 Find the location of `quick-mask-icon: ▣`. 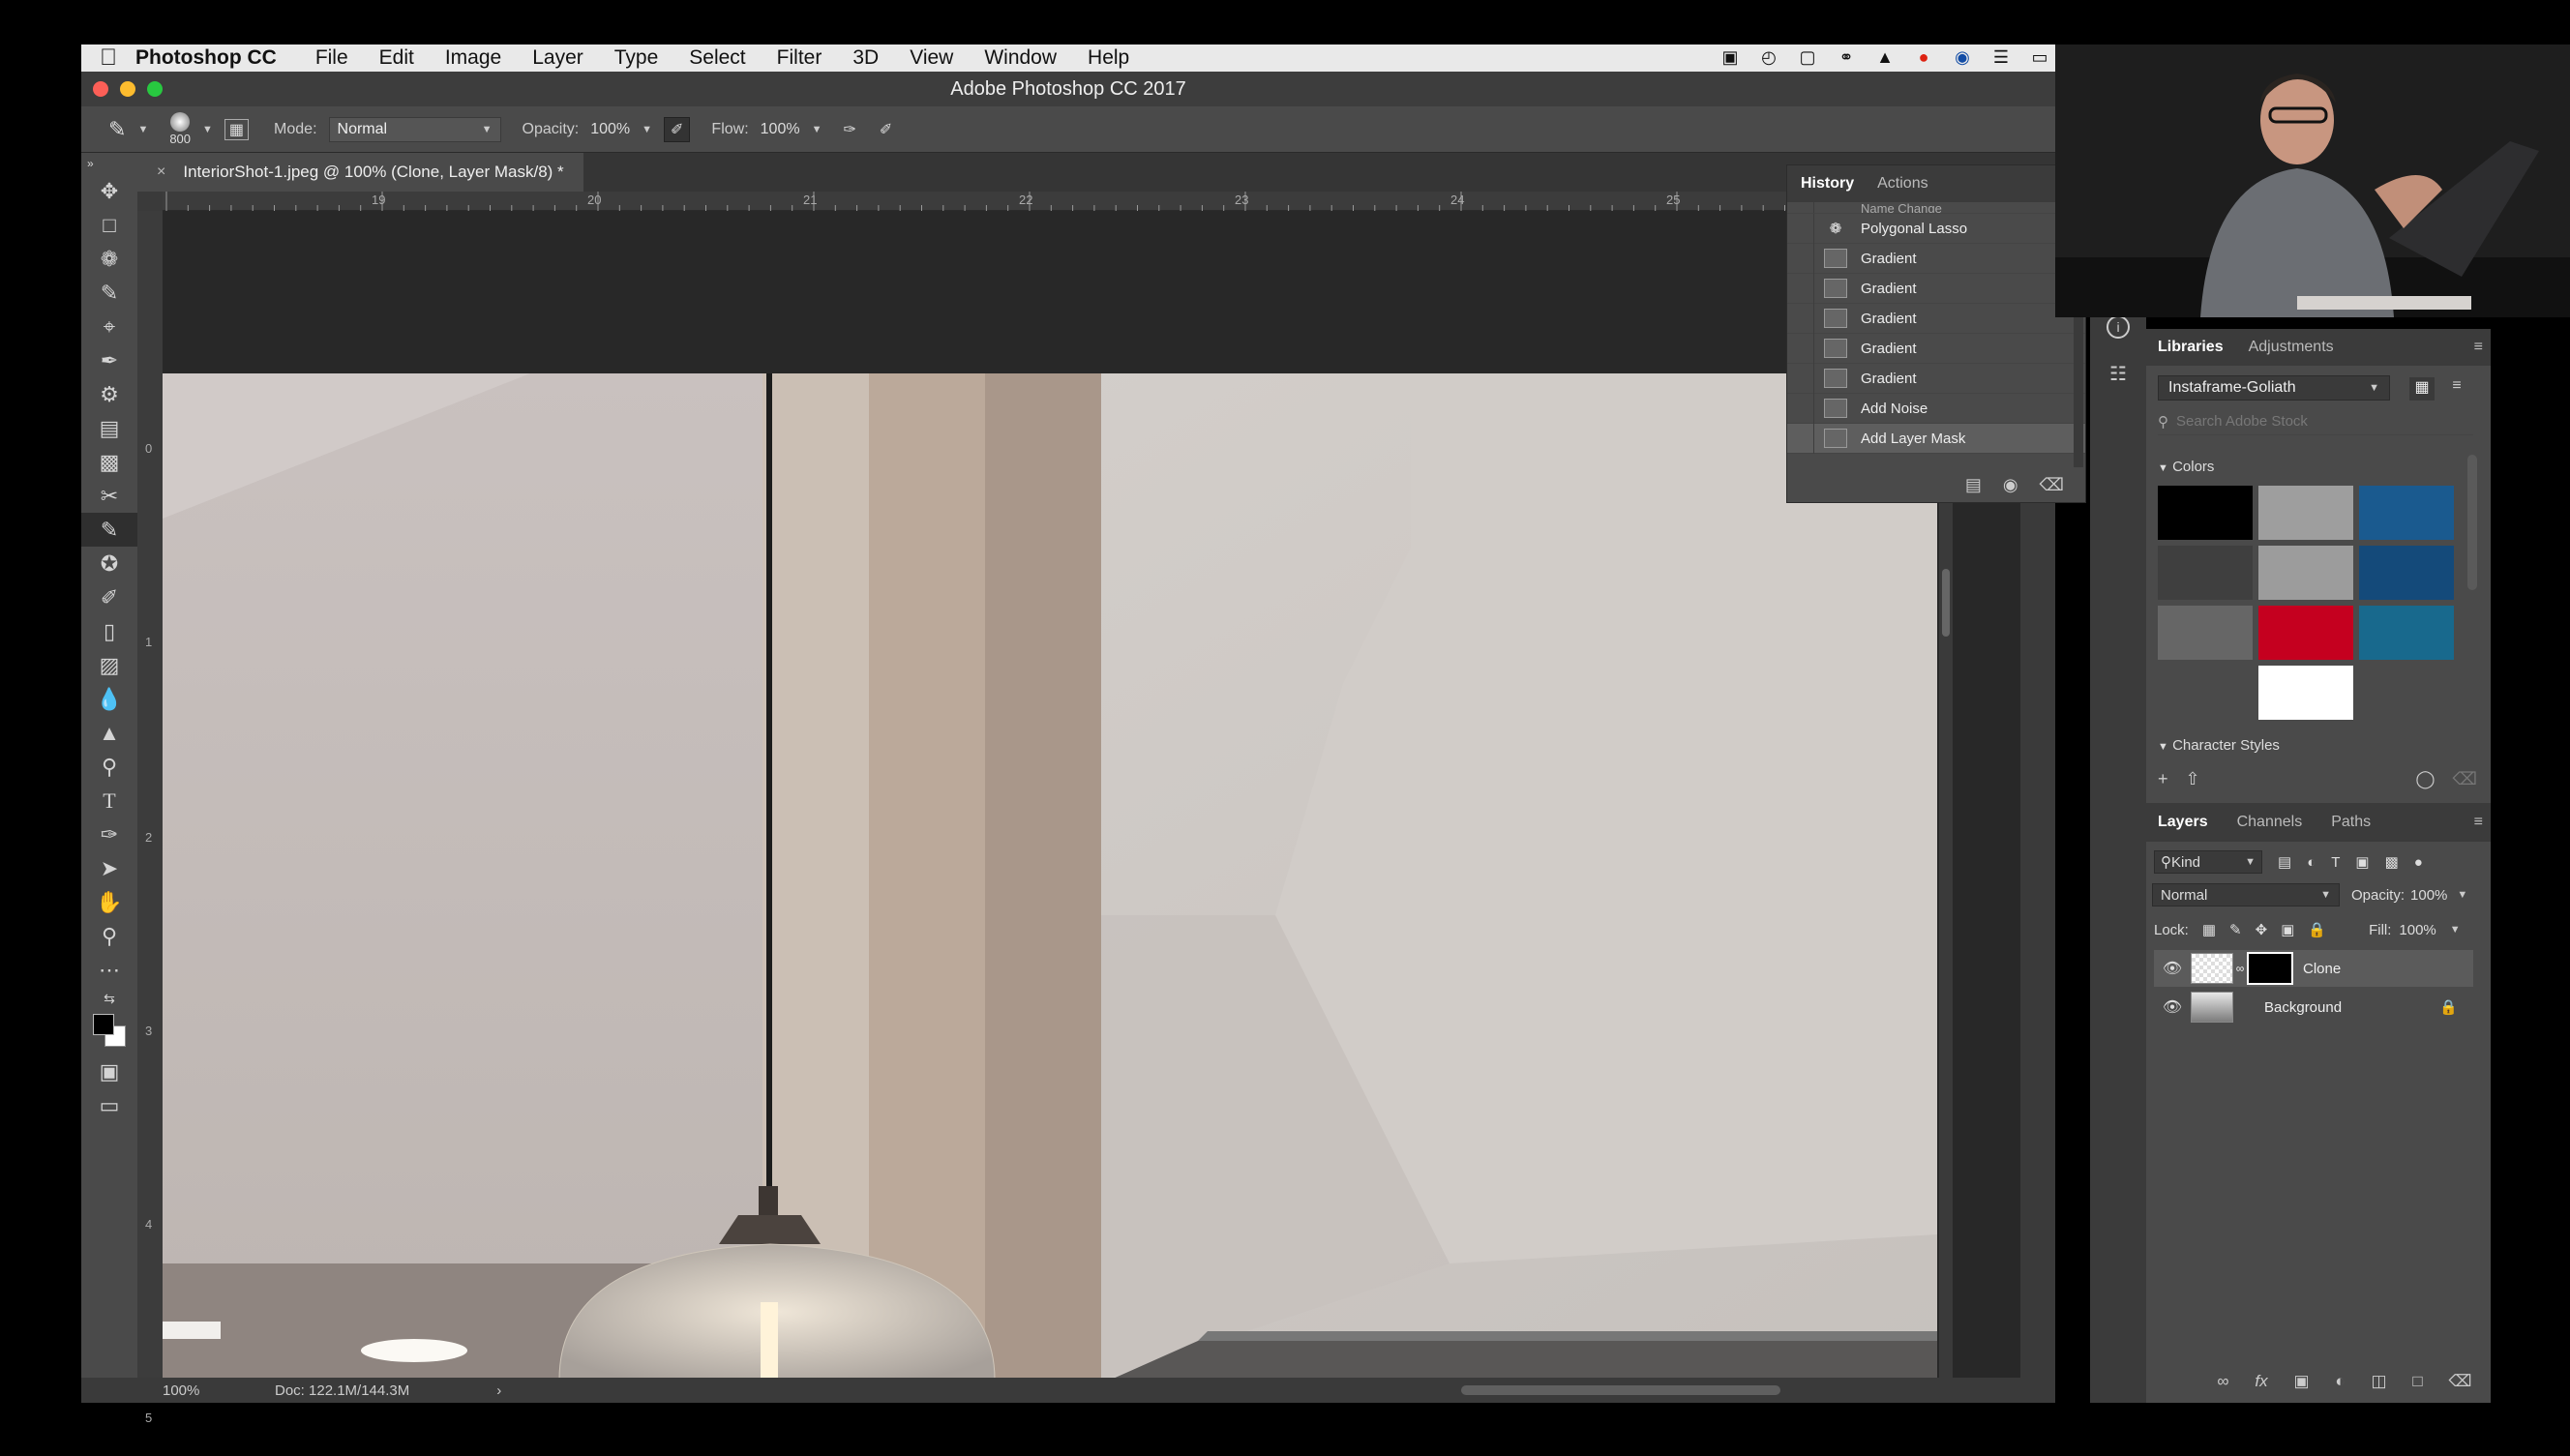

quick-mask-icon: ▣ is located at coordinates (109, 1071).